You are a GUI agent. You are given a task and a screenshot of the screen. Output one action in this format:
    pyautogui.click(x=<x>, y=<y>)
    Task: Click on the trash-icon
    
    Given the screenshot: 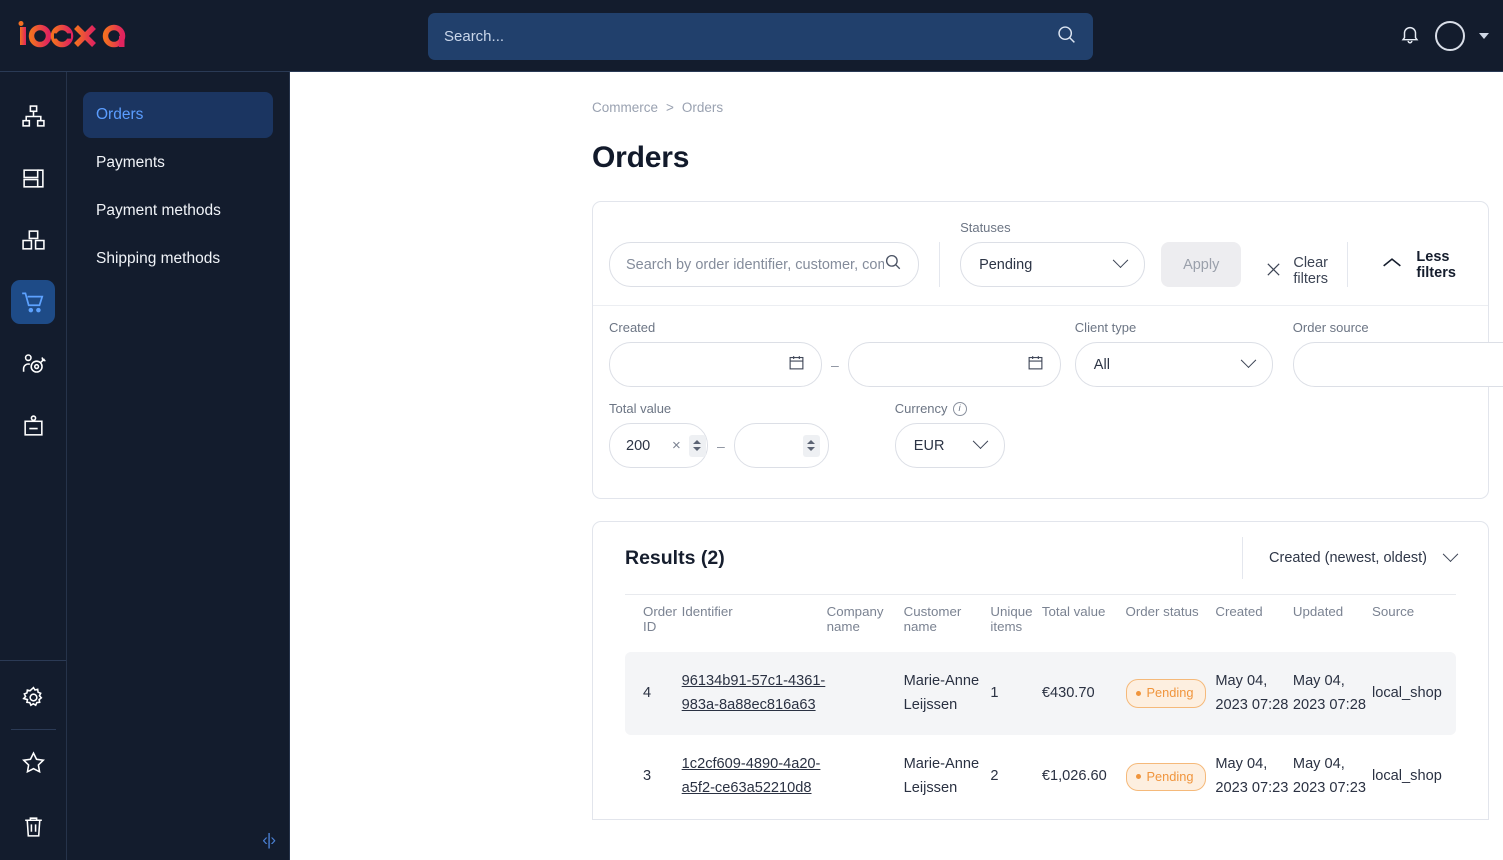 What is the action you would take?
    pyautogui.click(x=33, y=826)
    